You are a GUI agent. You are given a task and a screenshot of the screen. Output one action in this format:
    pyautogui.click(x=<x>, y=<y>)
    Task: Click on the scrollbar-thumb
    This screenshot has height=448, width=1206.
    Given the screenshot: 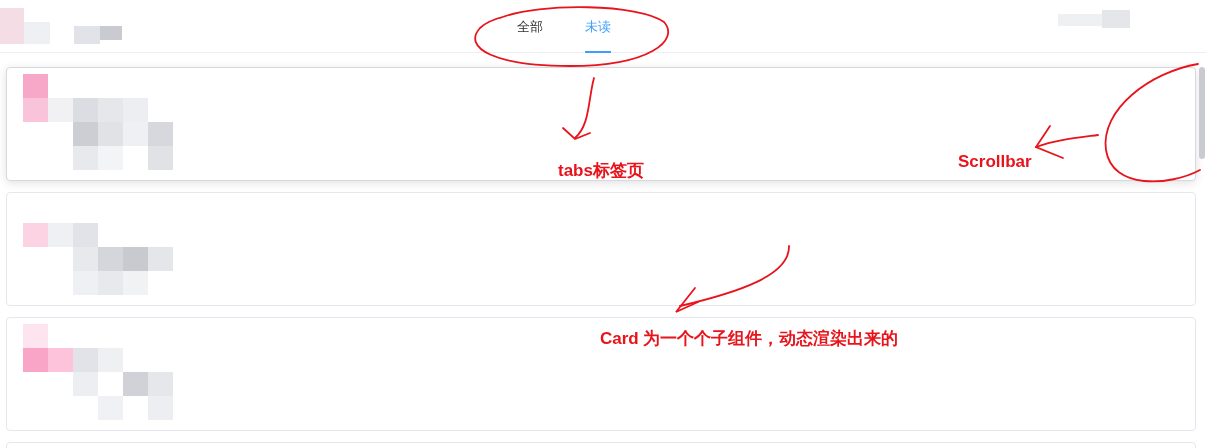 What is the action you would take?
    pyautogui.click(x=1202, y=113)
    